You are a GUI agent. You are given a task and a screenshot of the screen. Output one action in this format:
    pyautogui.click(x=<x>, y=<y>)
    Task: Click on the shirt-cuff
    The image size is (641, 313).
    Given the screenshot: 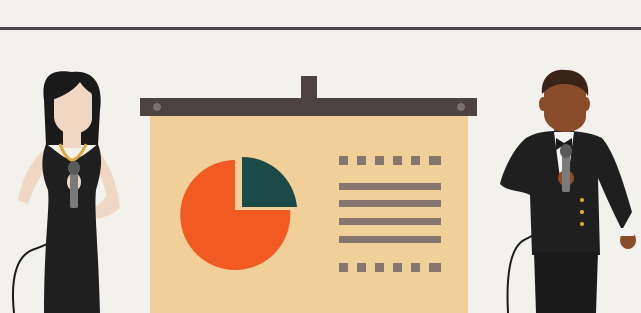 What is the action you would take?
    pyautogui.click(x=627, y=232)
    